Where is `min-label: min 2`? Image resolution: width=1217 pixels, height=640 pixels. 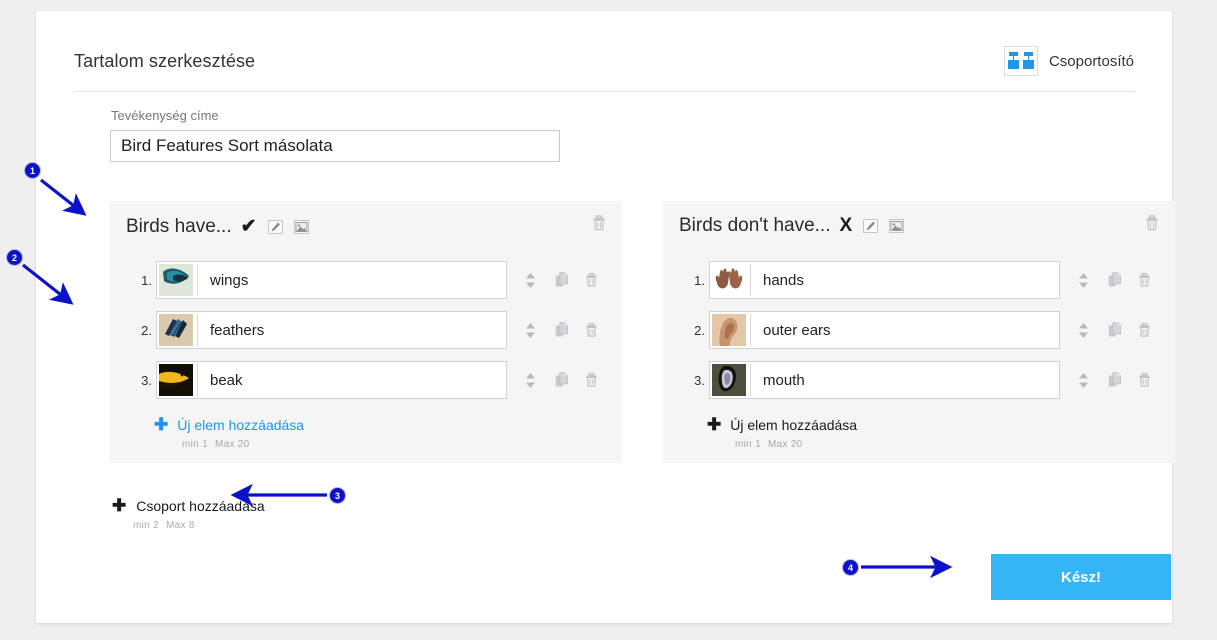 min-label: min 2 is located at coordinates (146, 525).